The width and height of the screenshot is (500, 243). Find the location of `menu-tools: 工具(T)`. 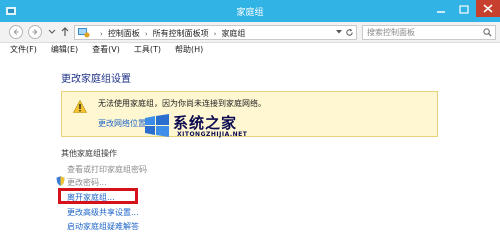

menu-tools: 工具(T) is located at coordinates (147, 50).